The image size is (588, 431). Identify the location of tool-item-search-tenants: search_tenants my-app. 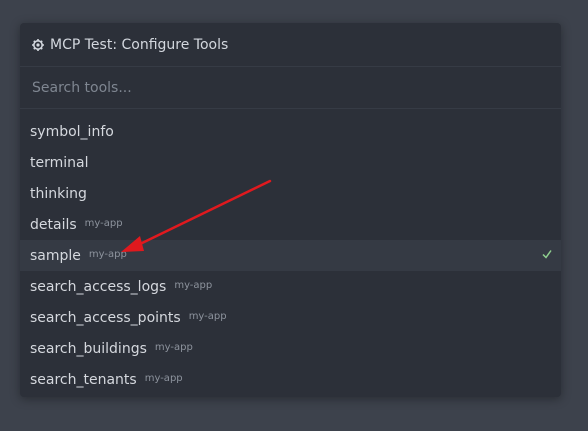
(290, 379).